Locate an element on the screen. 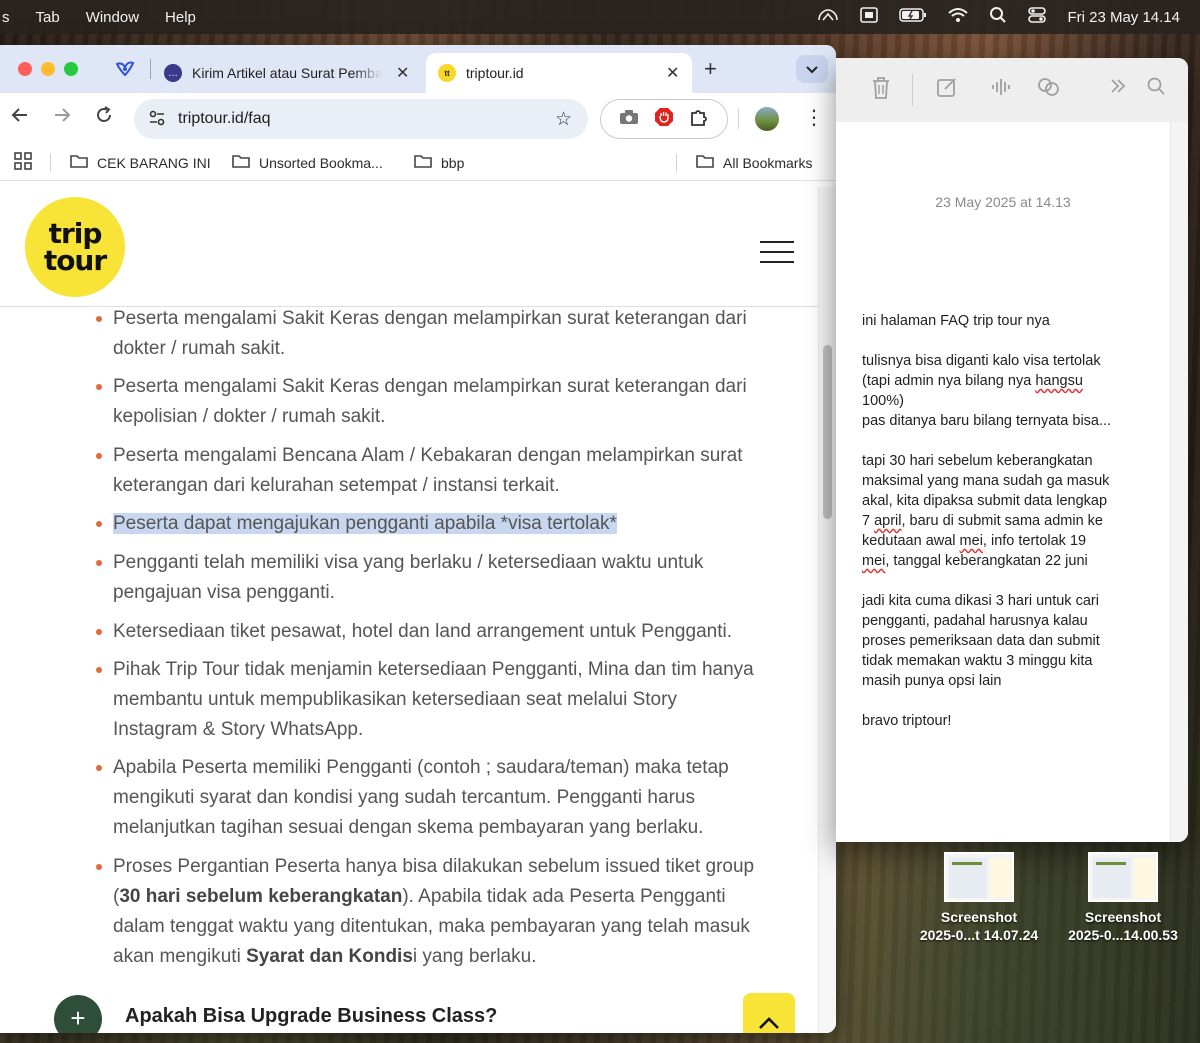 This screenshot has height=1043, width=1200. menu-item-partial: s is located at coordinates (6, 17).